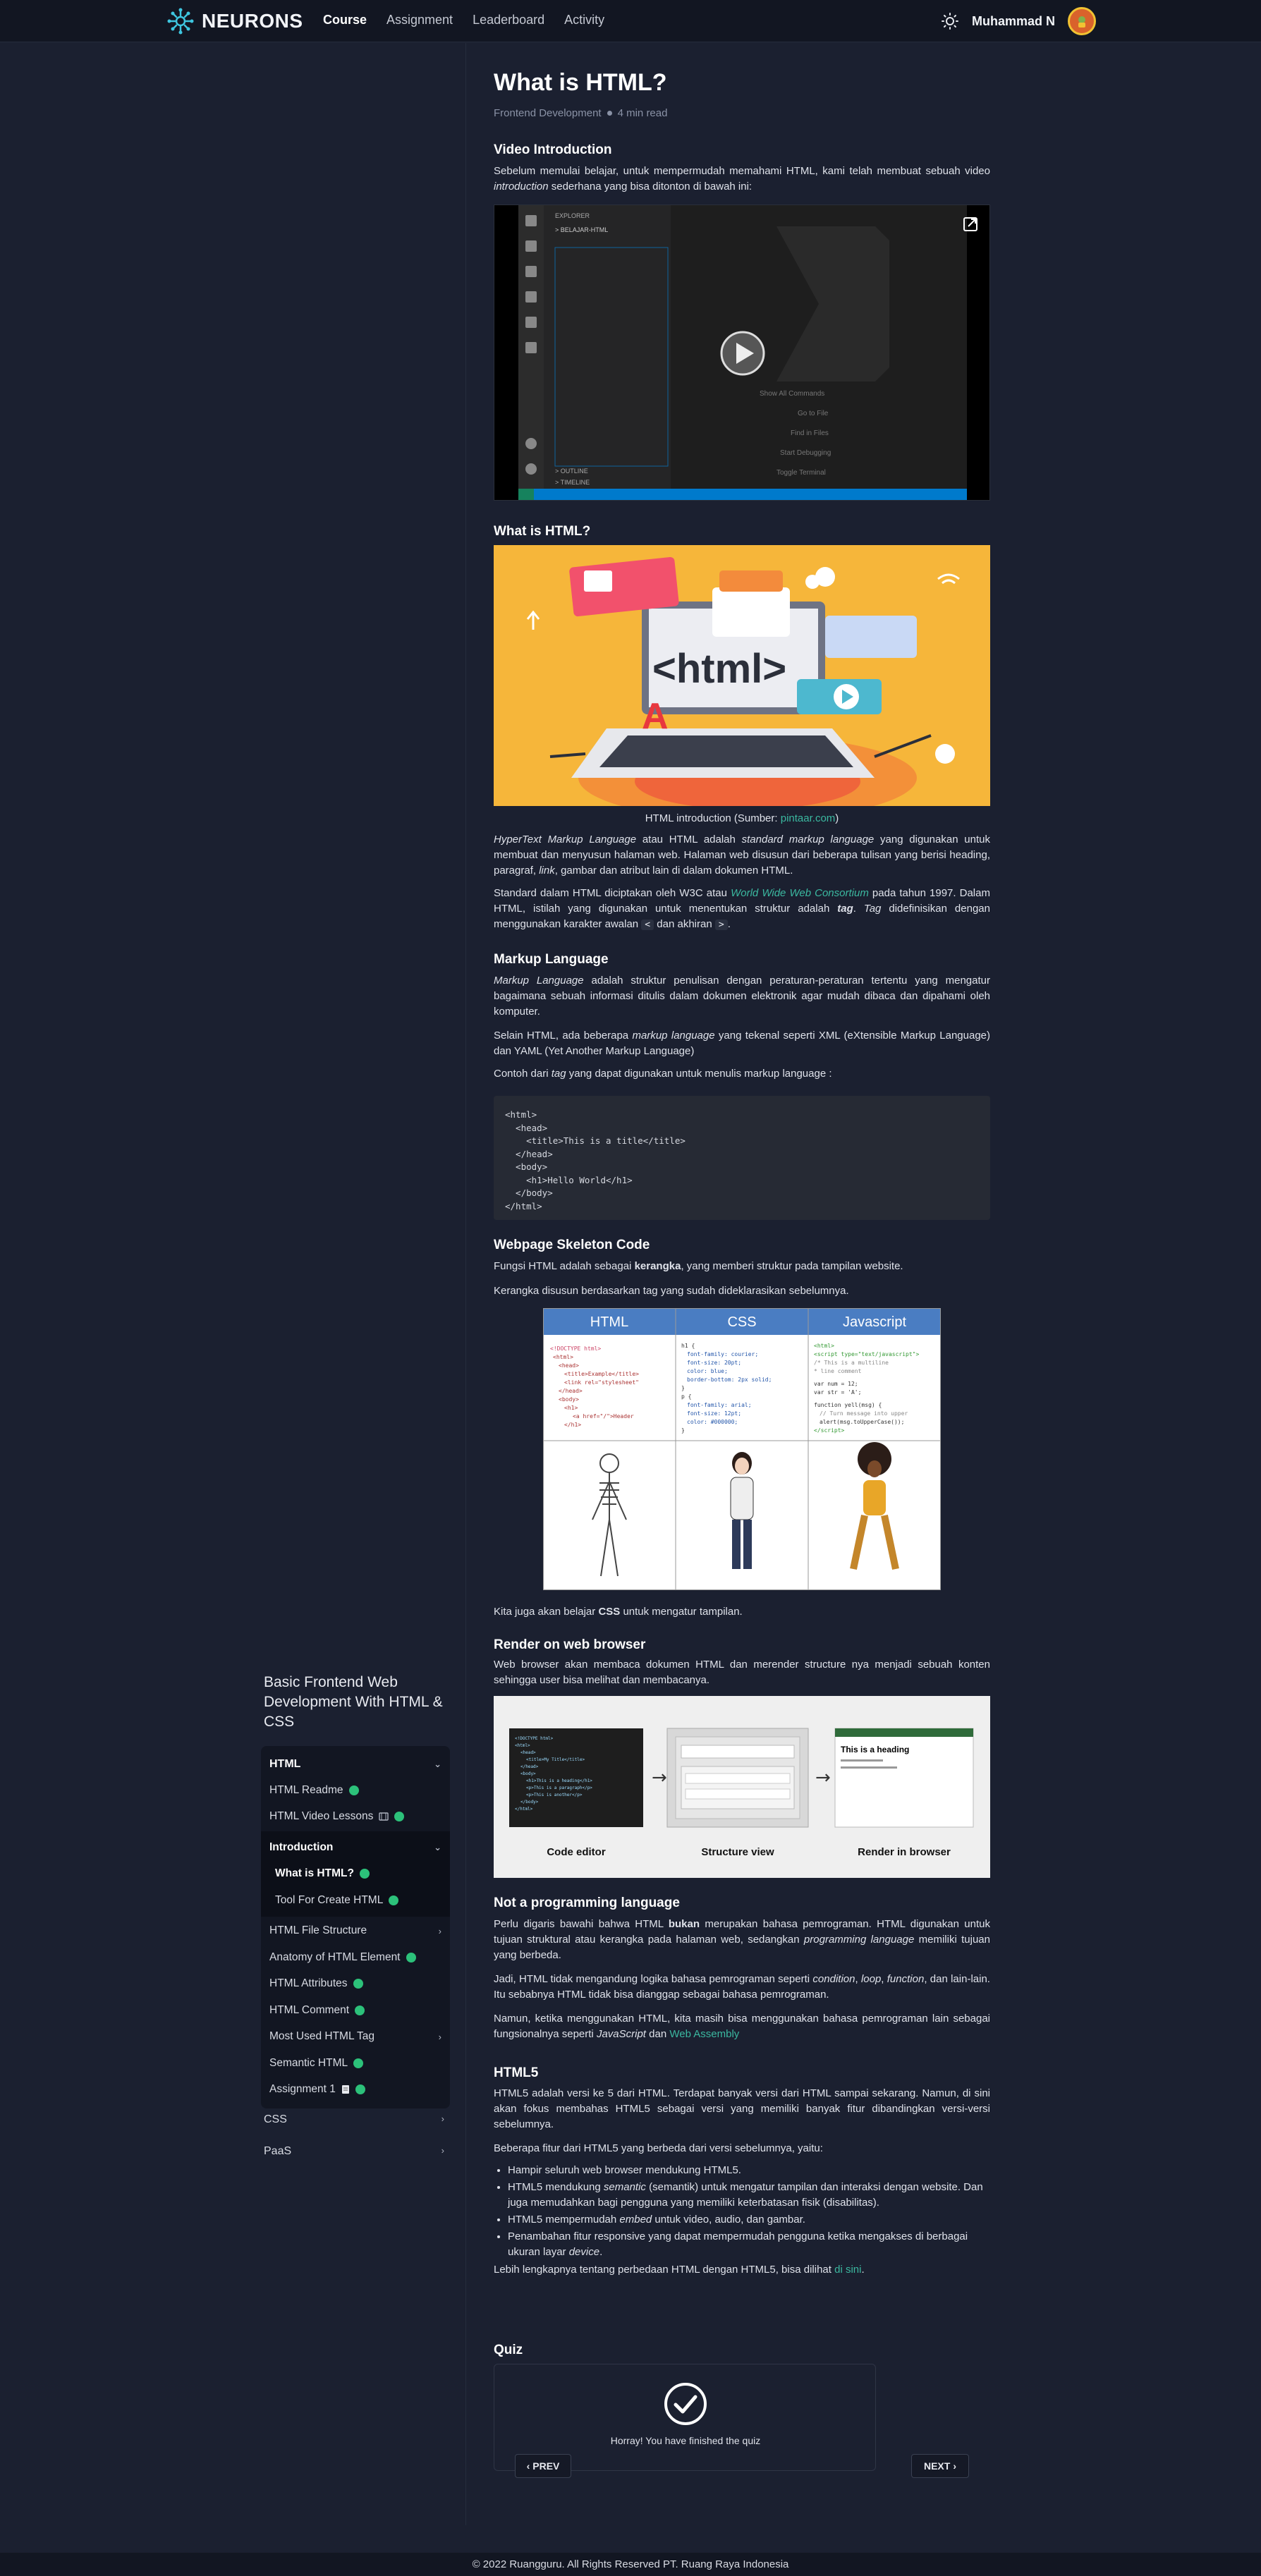 Image resolution: width=1261 pixels, height=2576 pixels. I want to click on svg-text: Go to File, so click(813, 414).